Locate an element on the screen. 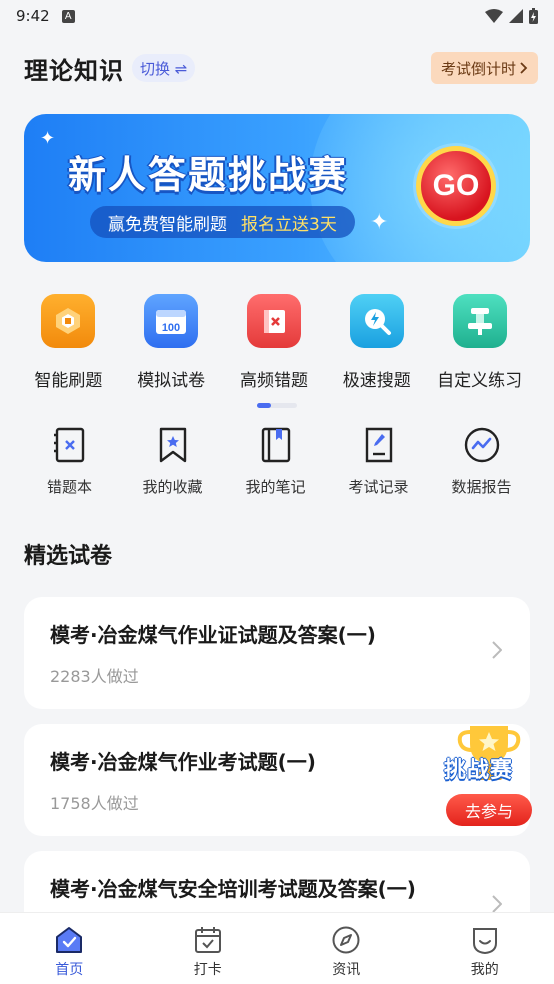 The width and height of the screenshot is (554, 984). custom-practice-icon is located at coordinates (479, 321).